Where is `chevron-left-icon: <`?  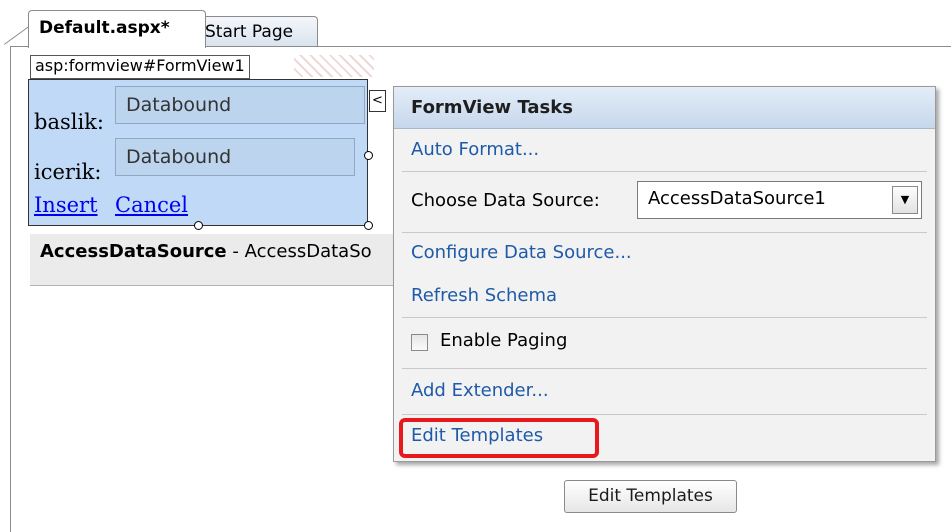 chevron-left-icon: < is located at coordinates (377, 100).